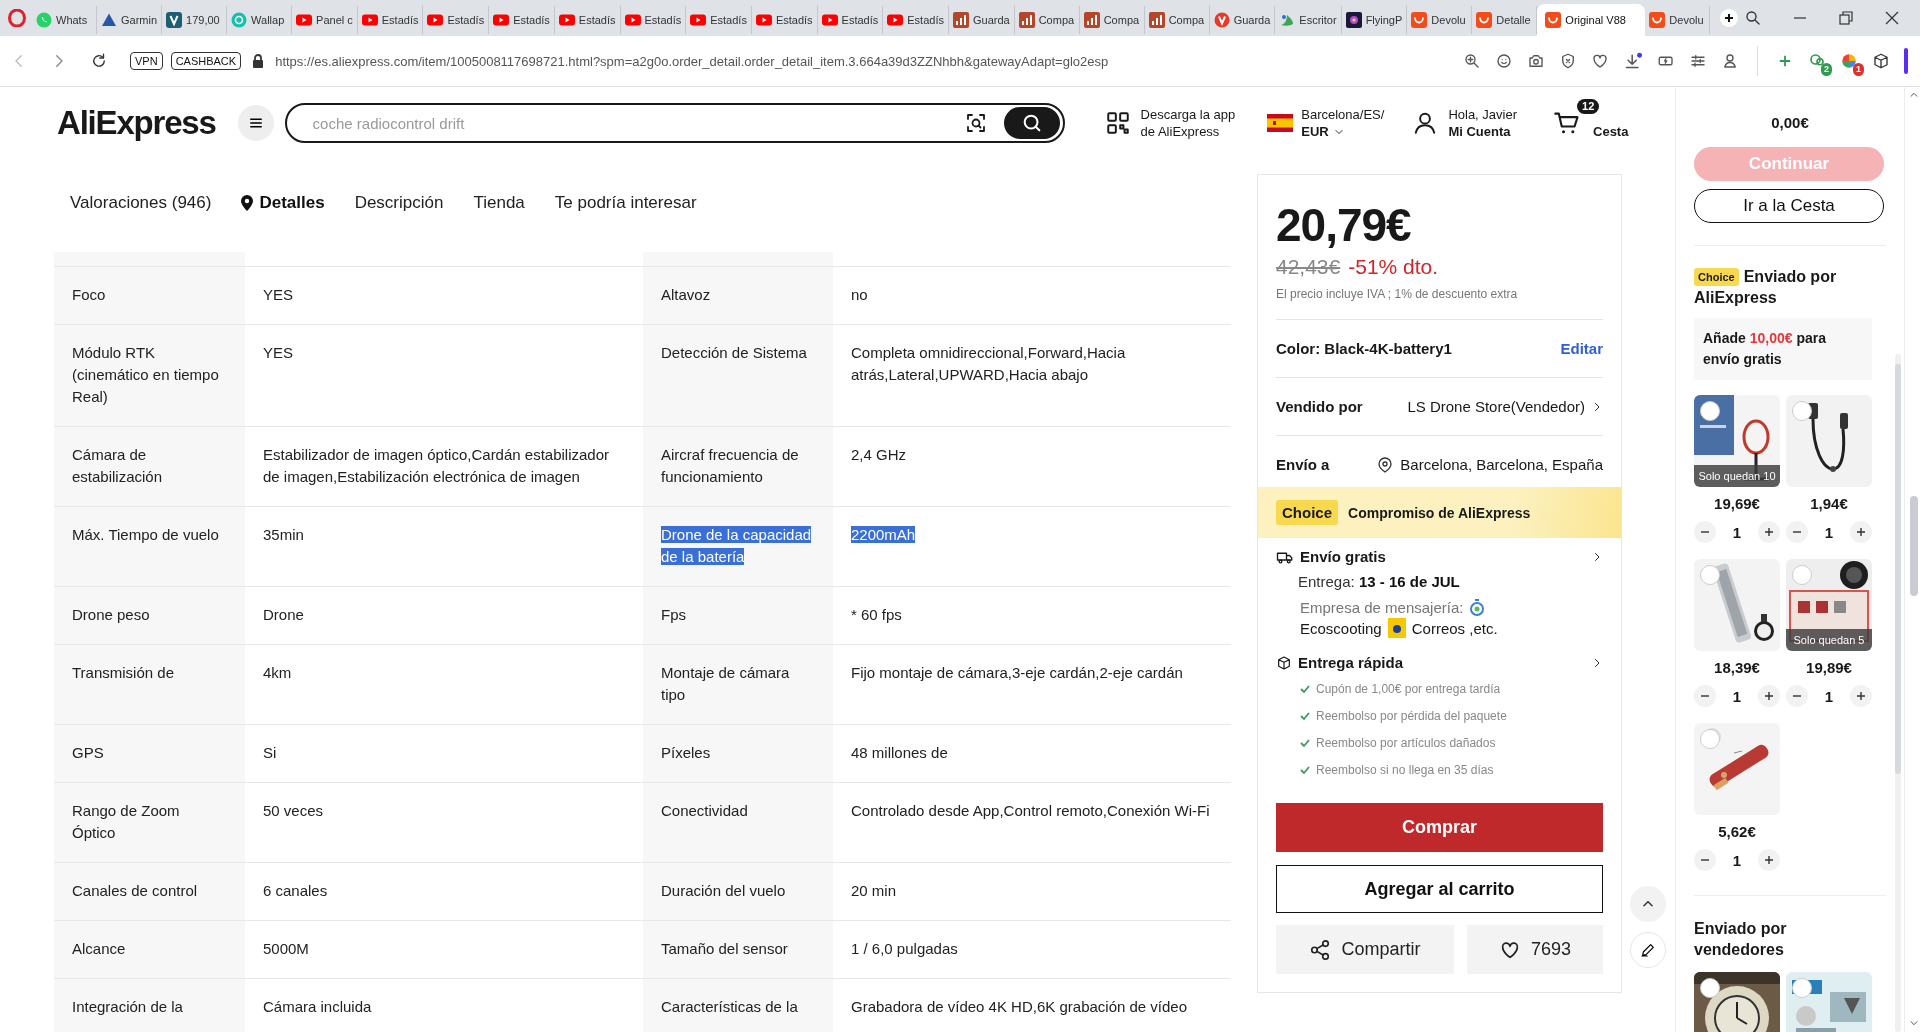 Image resolution: width=1920 pixels, height=1032 pixels. What do you see at coordinates (1374, 20) in the screenshot?
I see `browser-tab: FlyingP` at bounding box center [1374, 20].